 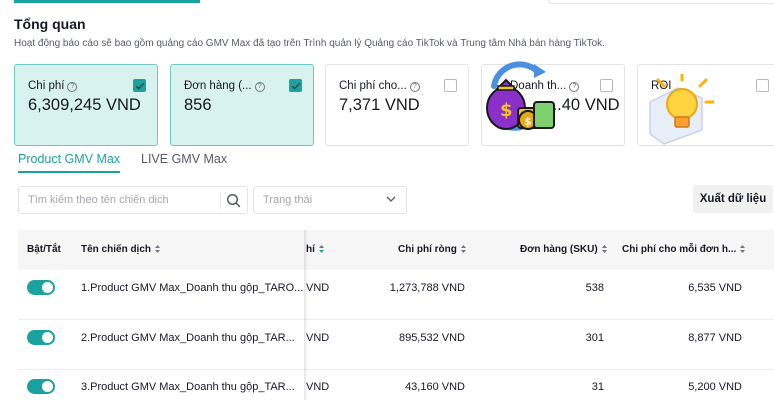 What do you see at coordinates (391, 199) in the screenshot?
I see `chevron-down-icon` at bounding box center [391, 199].